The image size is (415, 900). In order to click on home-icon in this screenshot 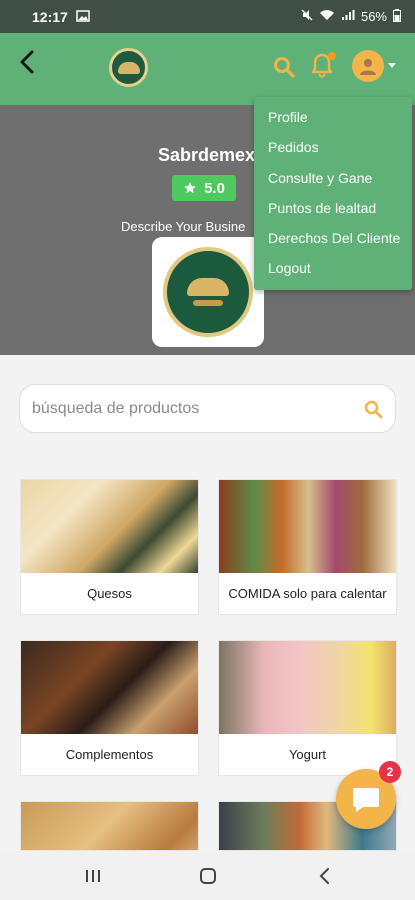, I will do `click(208, 876)`.